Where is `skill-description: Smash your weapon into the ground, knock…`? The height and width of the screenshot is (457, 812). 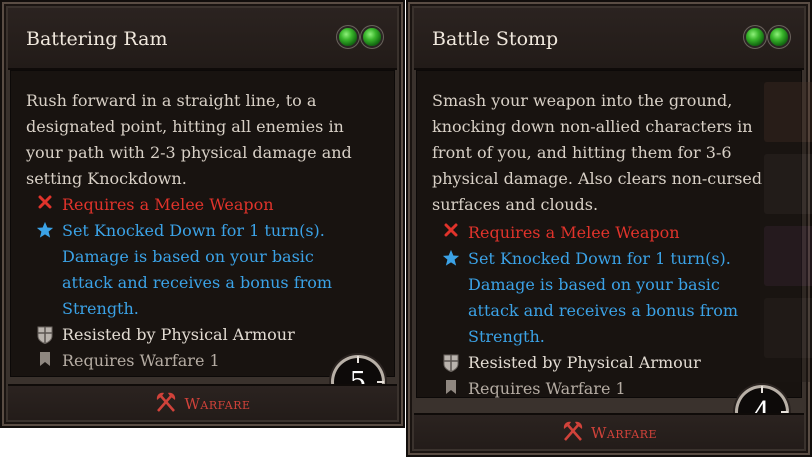 skill-description: Smash your weapon into the ground, knock… is located at coordinates (597, 152).